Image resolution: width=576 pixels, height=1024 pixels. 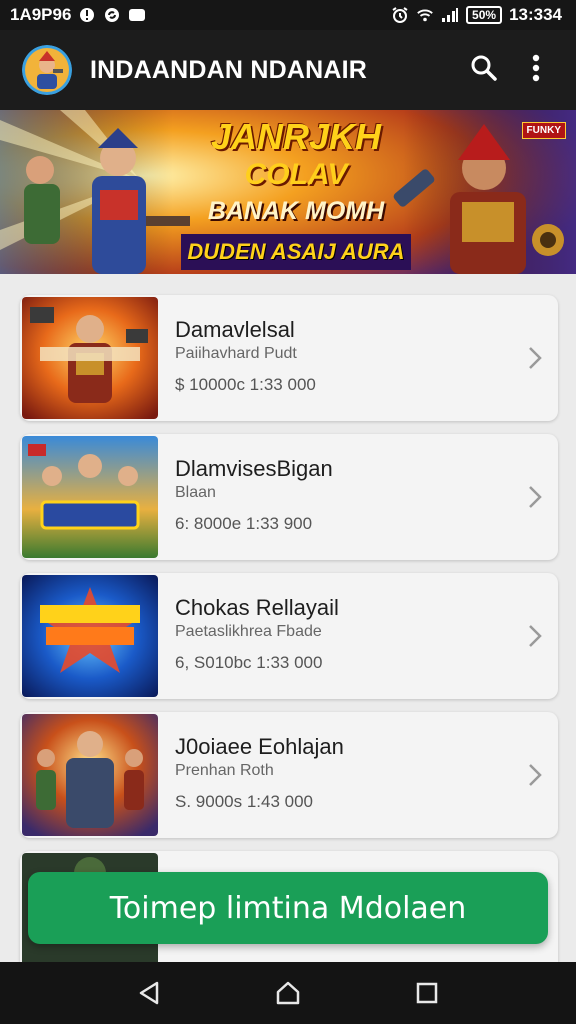 I want to click on banner-line-4: DUDEN ASAIJ AURA, so click(x=296, y=252).